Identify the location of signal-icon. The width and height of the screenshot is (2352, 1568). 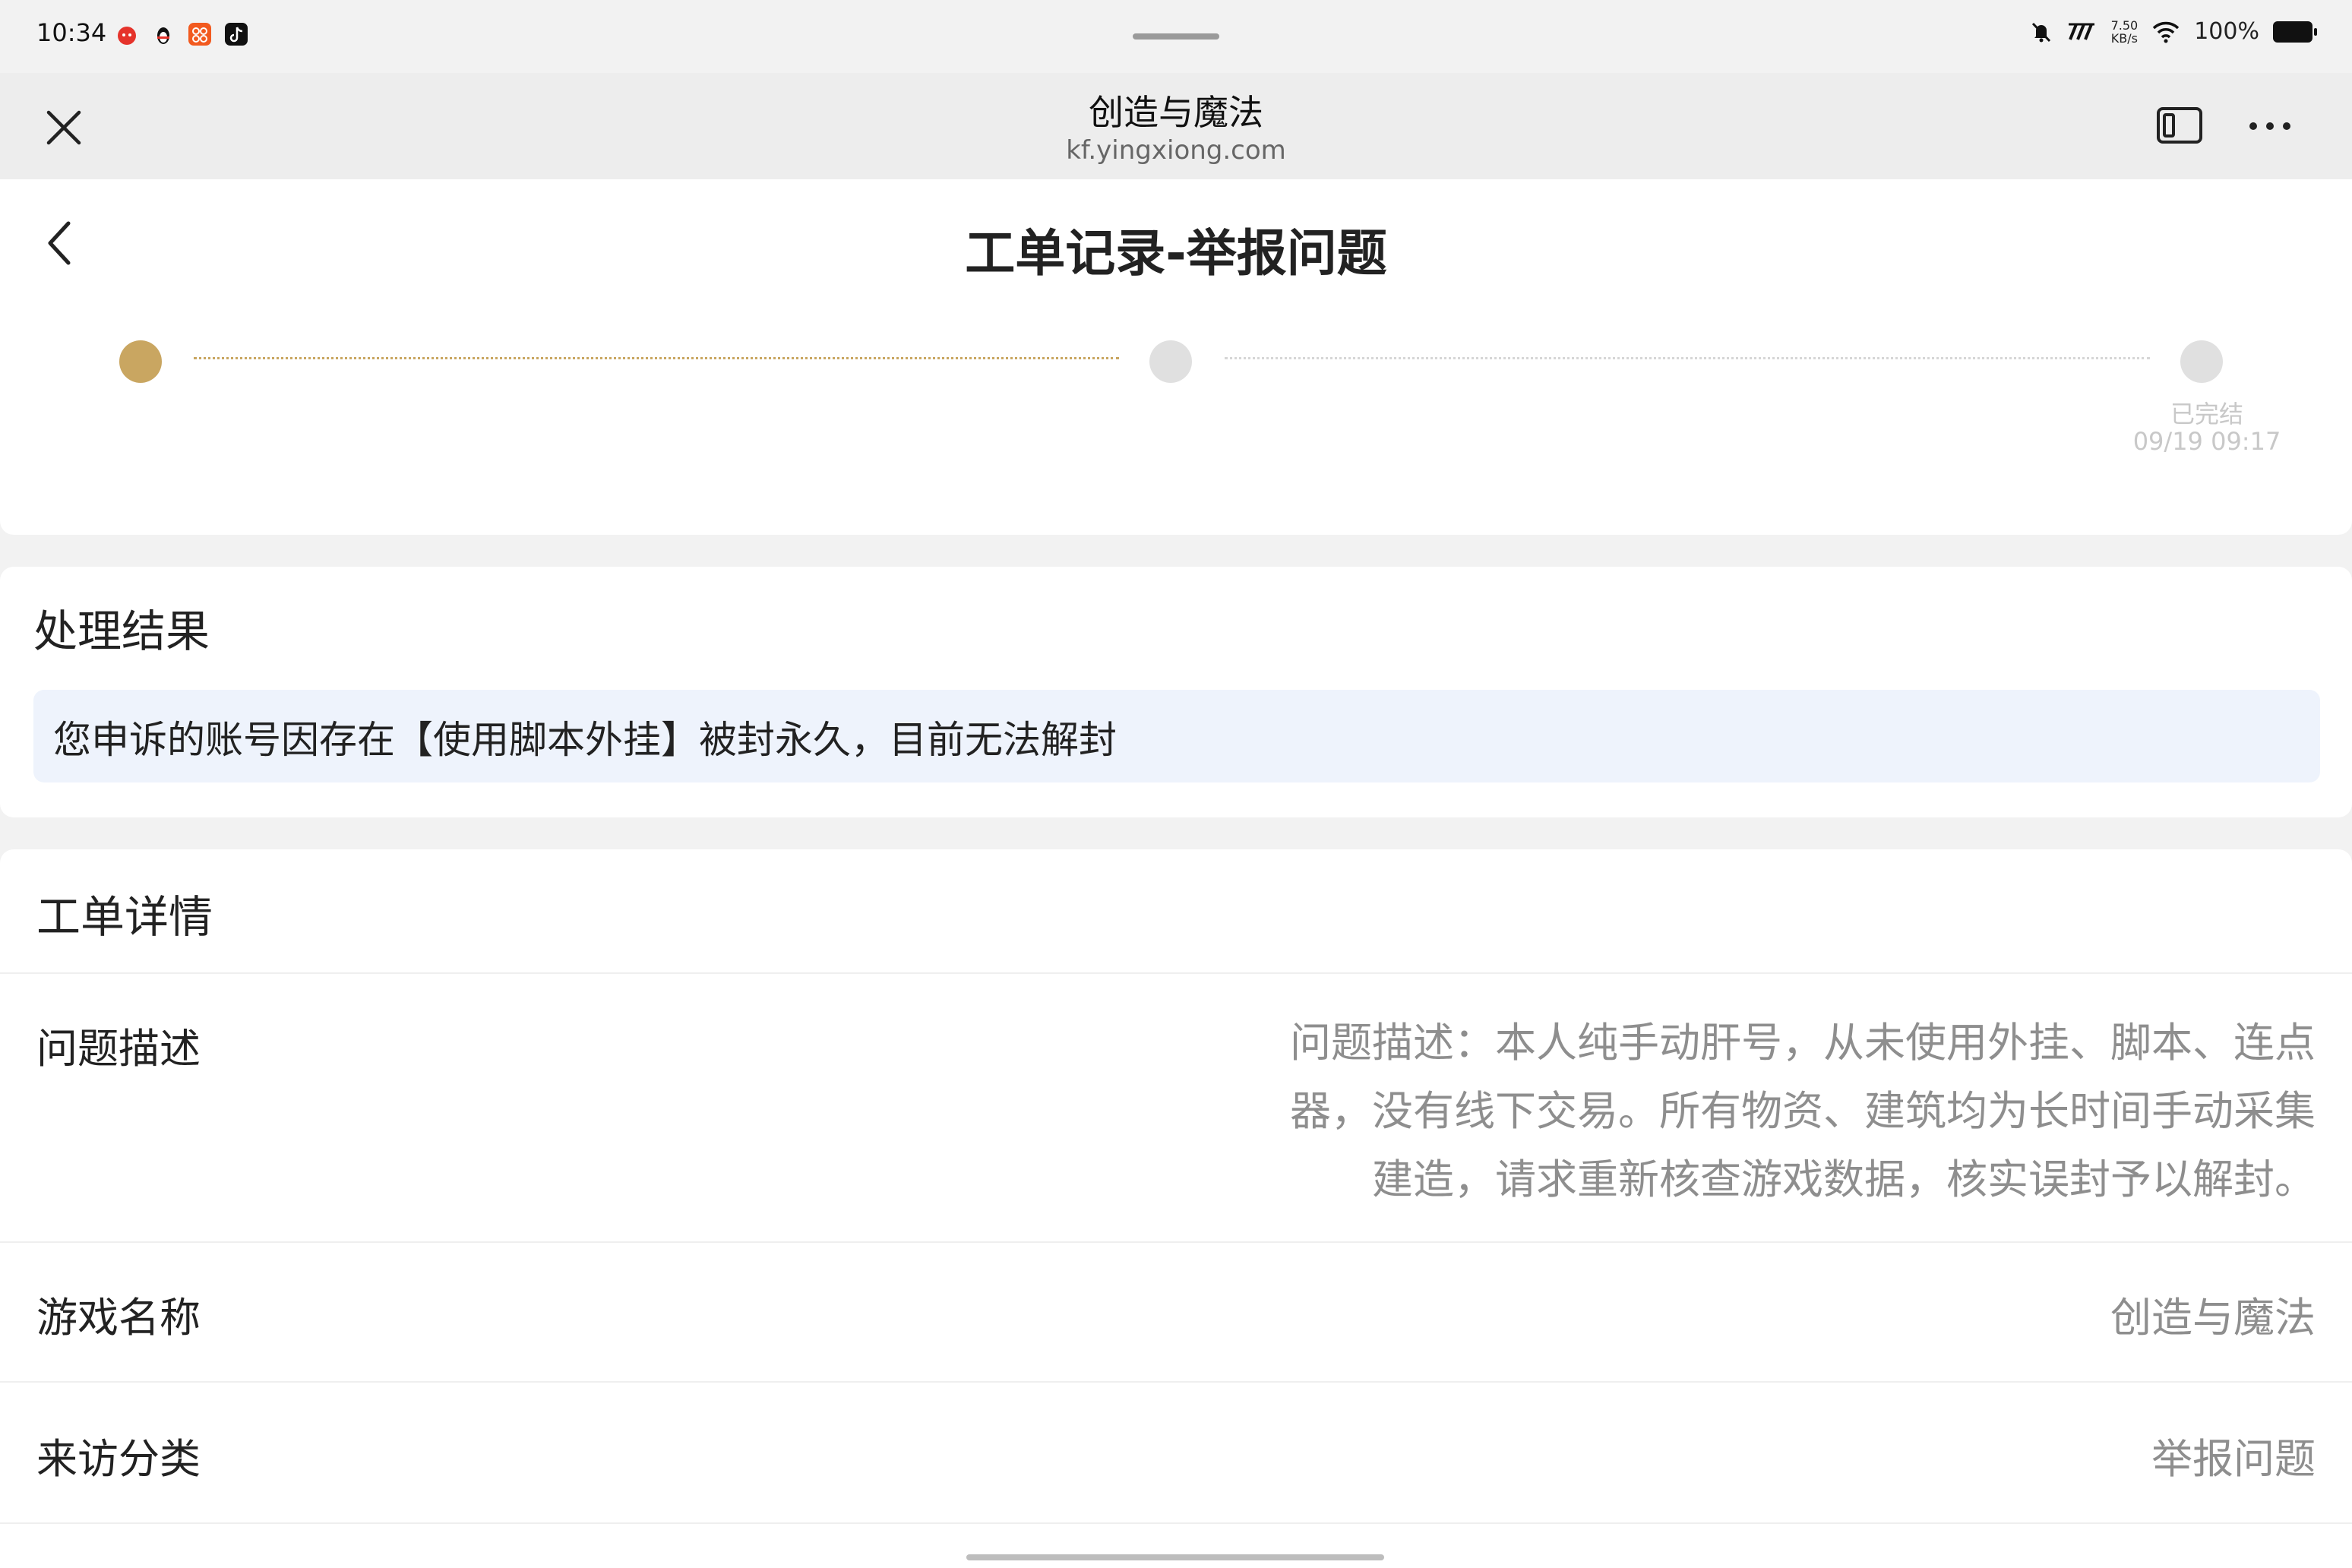
(2081, 31).